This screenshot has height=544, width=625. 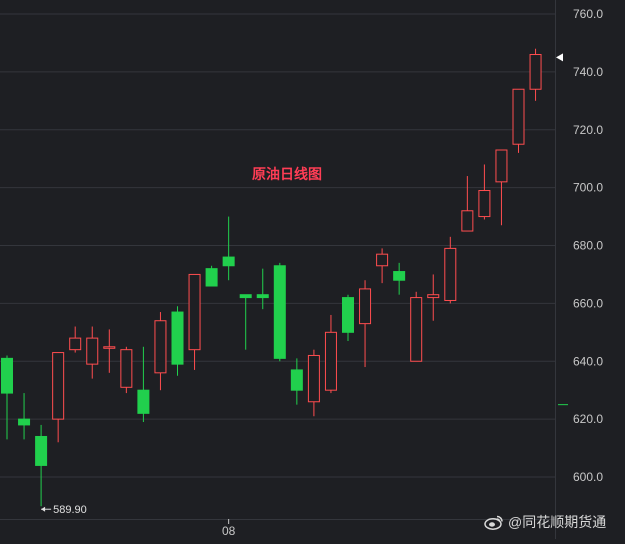 I want to click on y-tick-label: 700.0, so click(x=588, y=188).